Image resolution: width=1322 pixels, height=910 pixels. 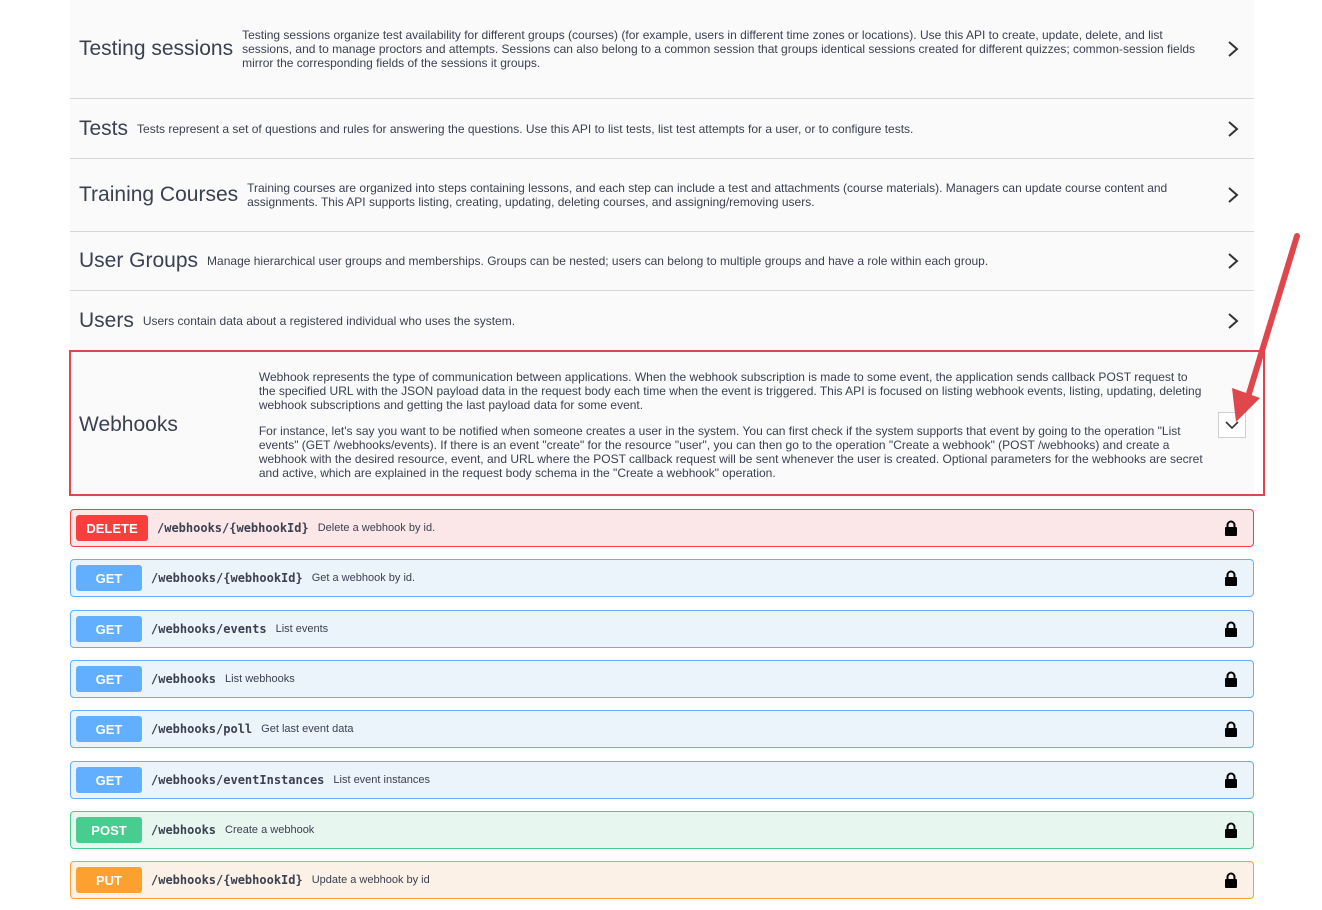 I want to click on method-badge: DELETE, so click(x=112, y=528).